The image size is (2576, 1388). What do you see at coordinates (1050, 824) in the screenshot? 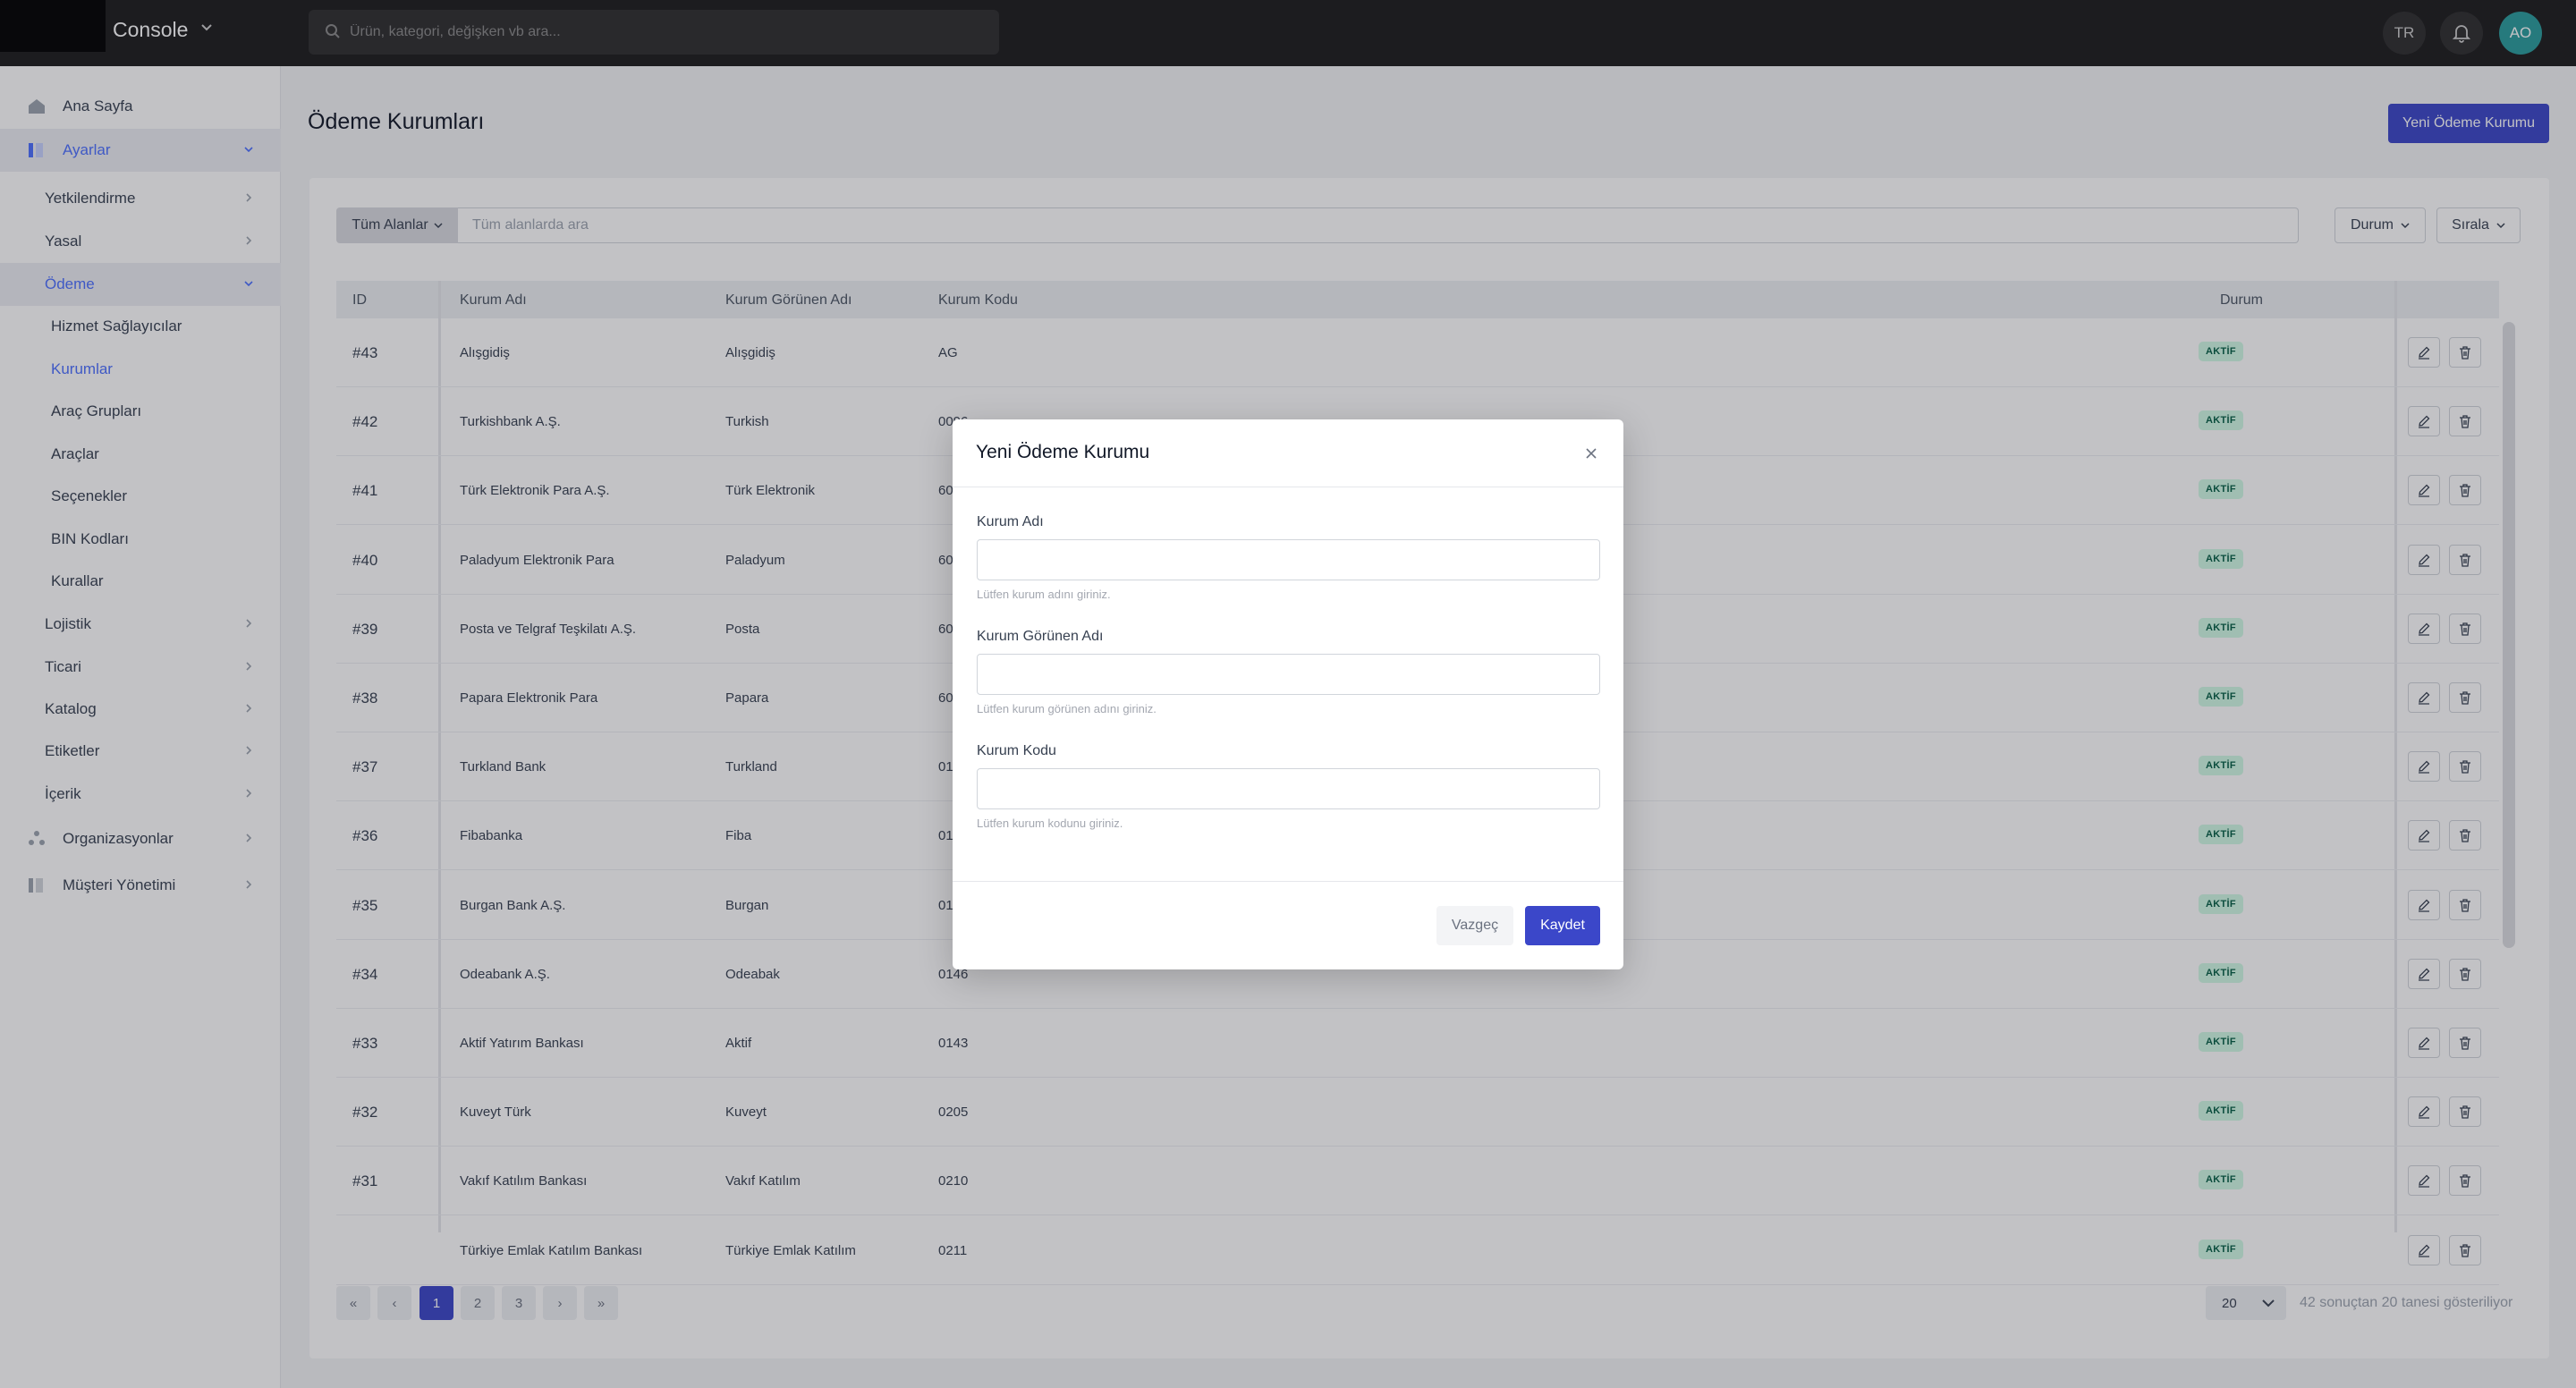
I see `institution-code-hint: Lütfen kurum kodunu giriniz.` at bounding box center [1050, 824].